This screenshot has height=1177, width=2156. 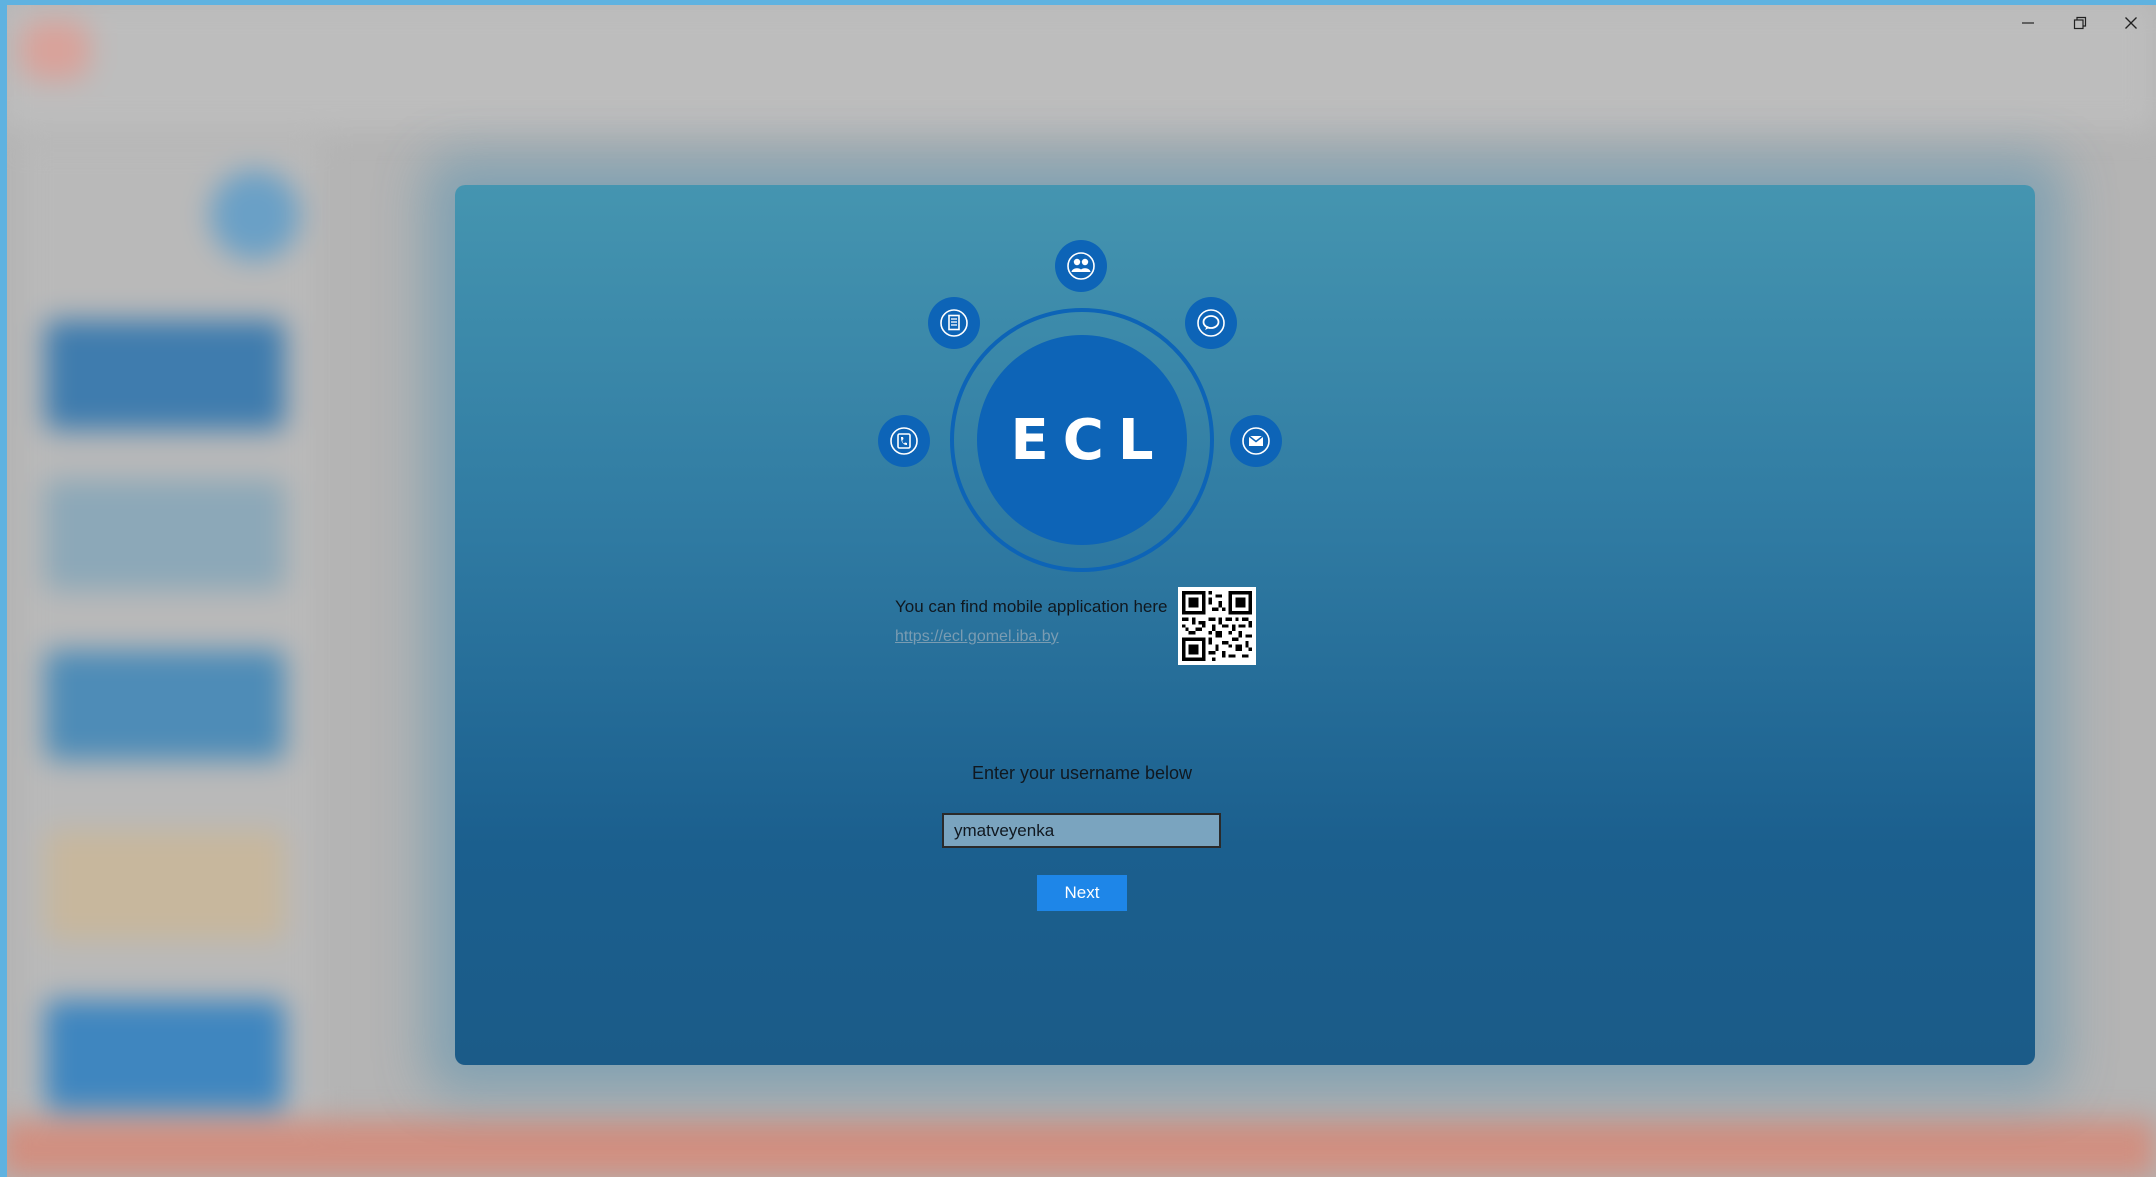 I want to click on minimize-button, so click(x=2028, y=23).